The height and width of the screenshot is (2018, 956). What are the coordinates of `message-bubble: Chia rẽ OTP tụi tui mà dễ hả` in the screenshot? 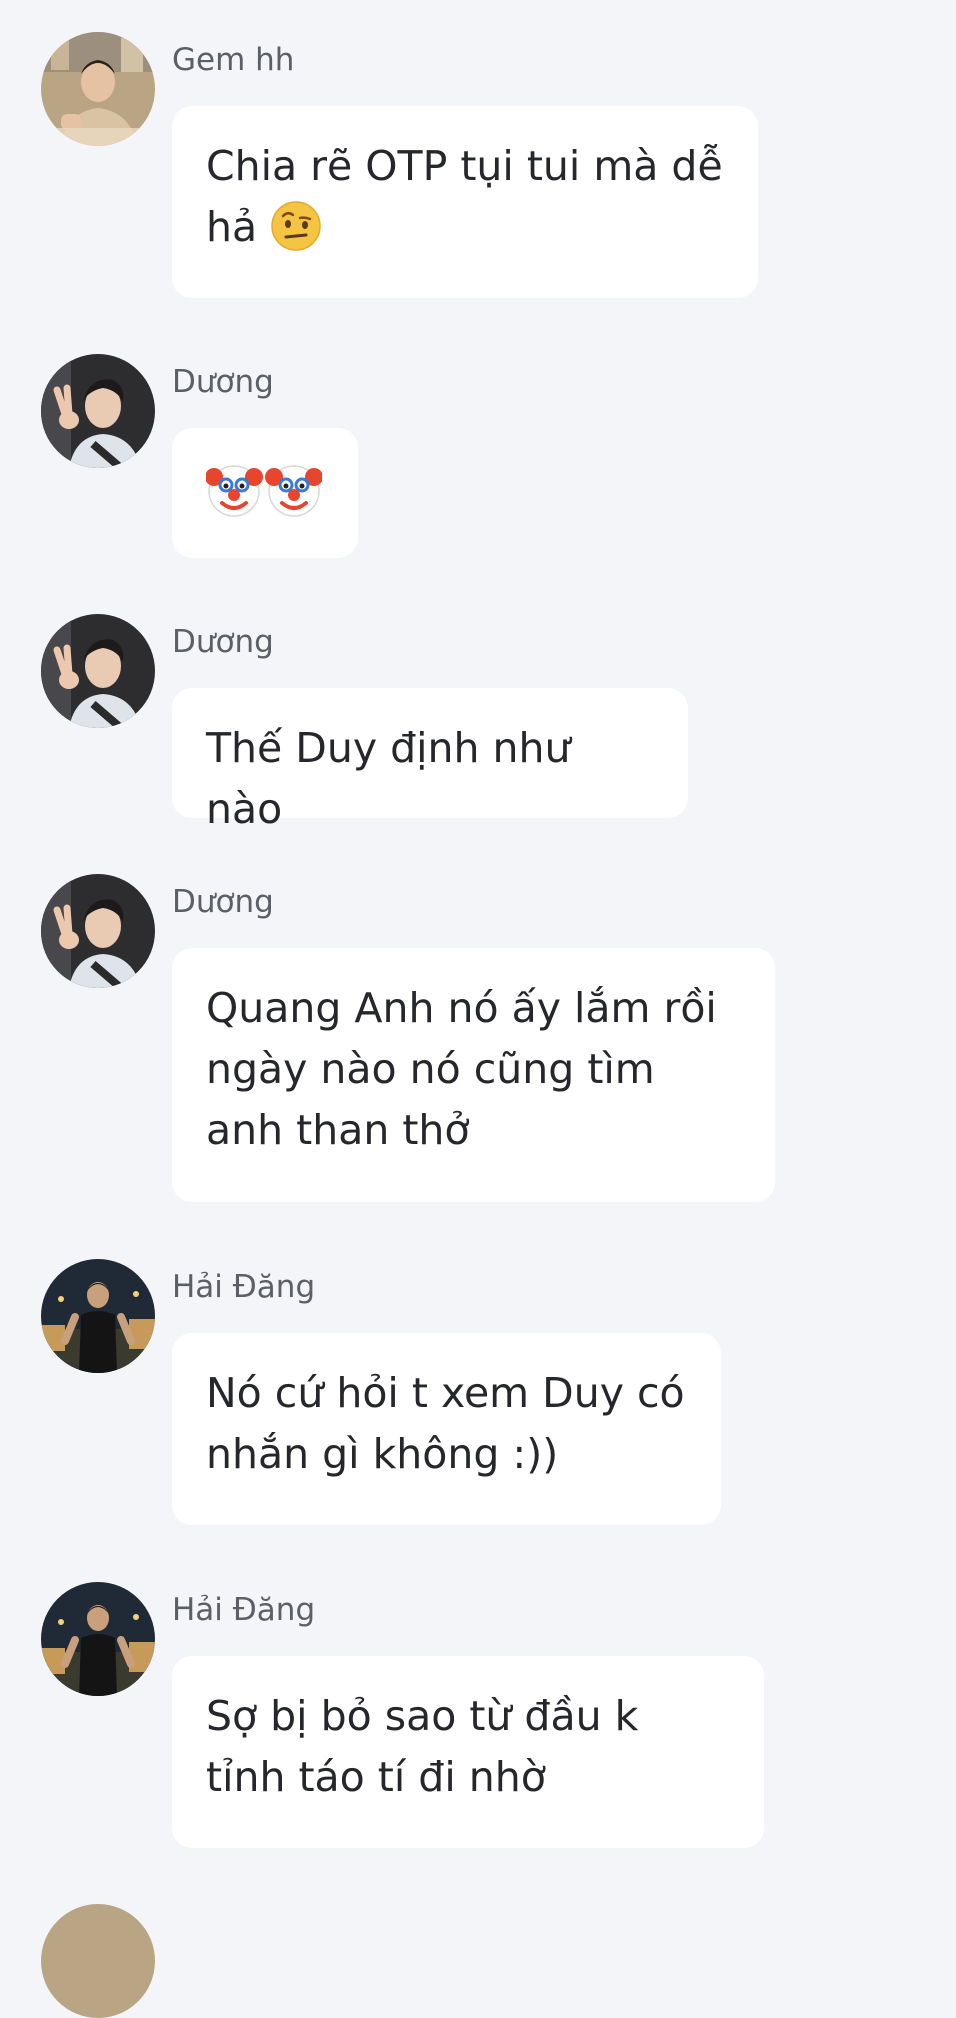 It's located at (465, 202).